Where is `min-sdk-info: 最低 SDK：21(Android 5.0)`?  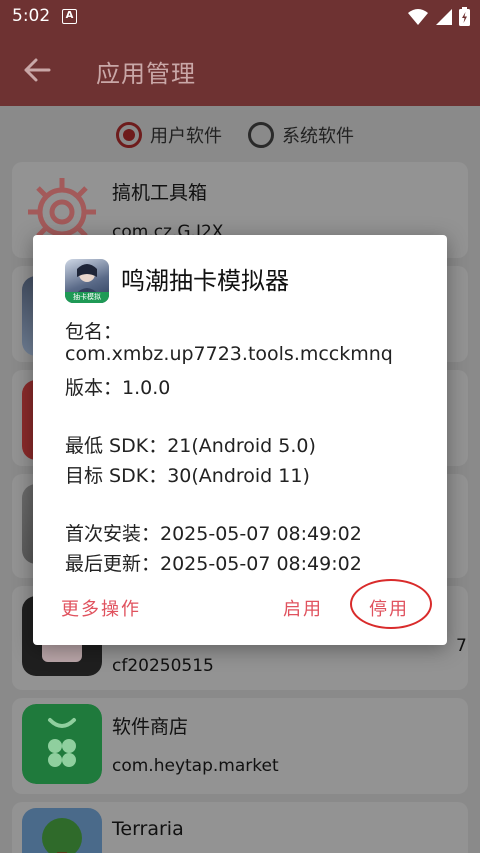
min-sdk-info: 最低 SDK：21(Android 5.0) is located at coordinates (190, 446).